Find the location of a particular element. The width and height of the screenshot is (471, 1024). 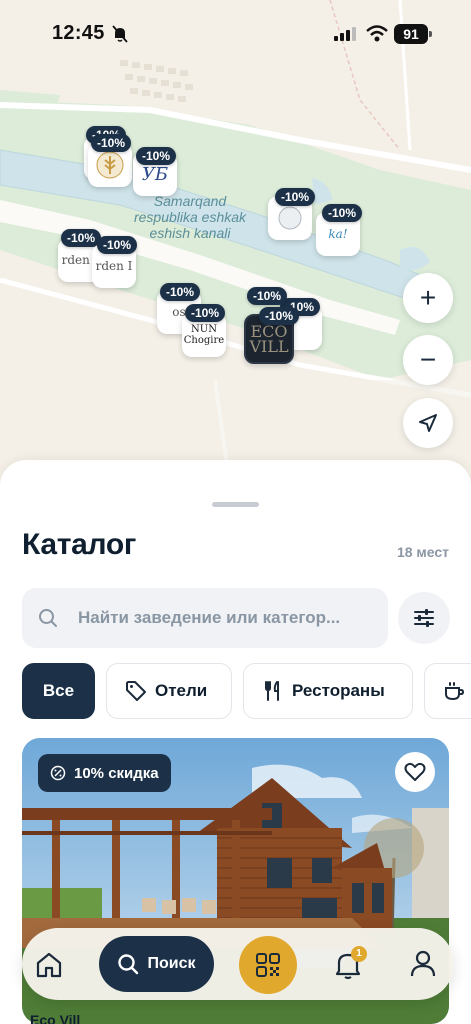

percent-icon is located at coordinates (58, 773).